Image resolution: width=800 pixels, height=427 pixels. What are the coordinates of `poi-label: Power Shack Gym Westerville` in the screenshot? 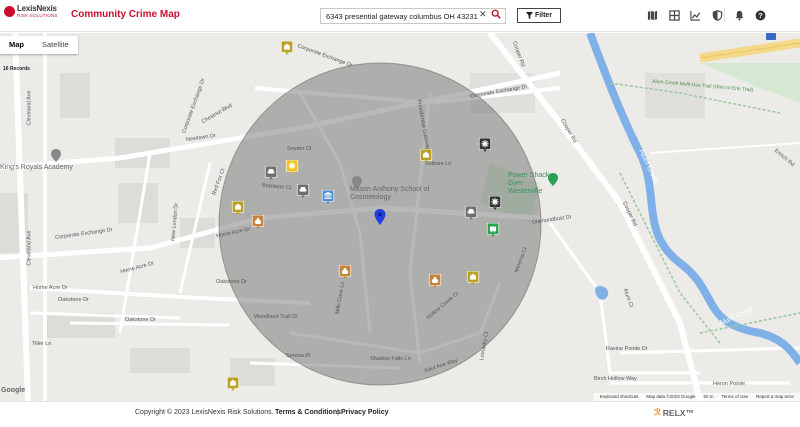 It's located at (533, 184).